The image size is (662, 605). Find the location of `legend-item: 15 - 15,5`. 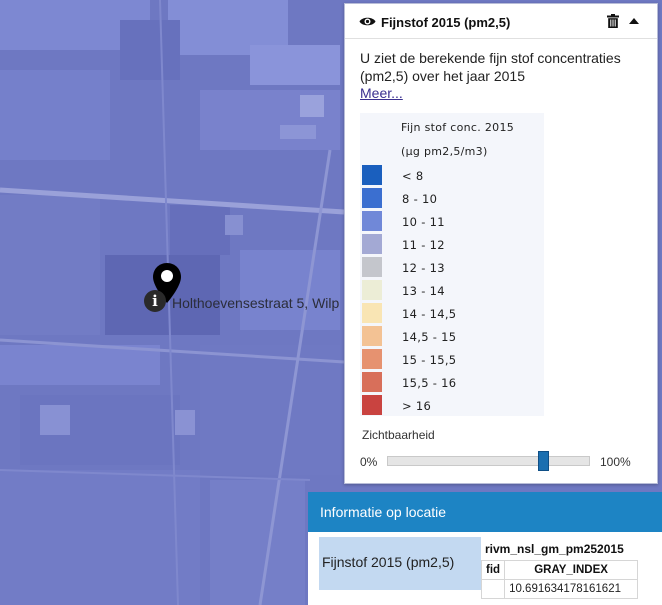

legend-item: 15 - 15,5 is located at coordinates (452, 358).